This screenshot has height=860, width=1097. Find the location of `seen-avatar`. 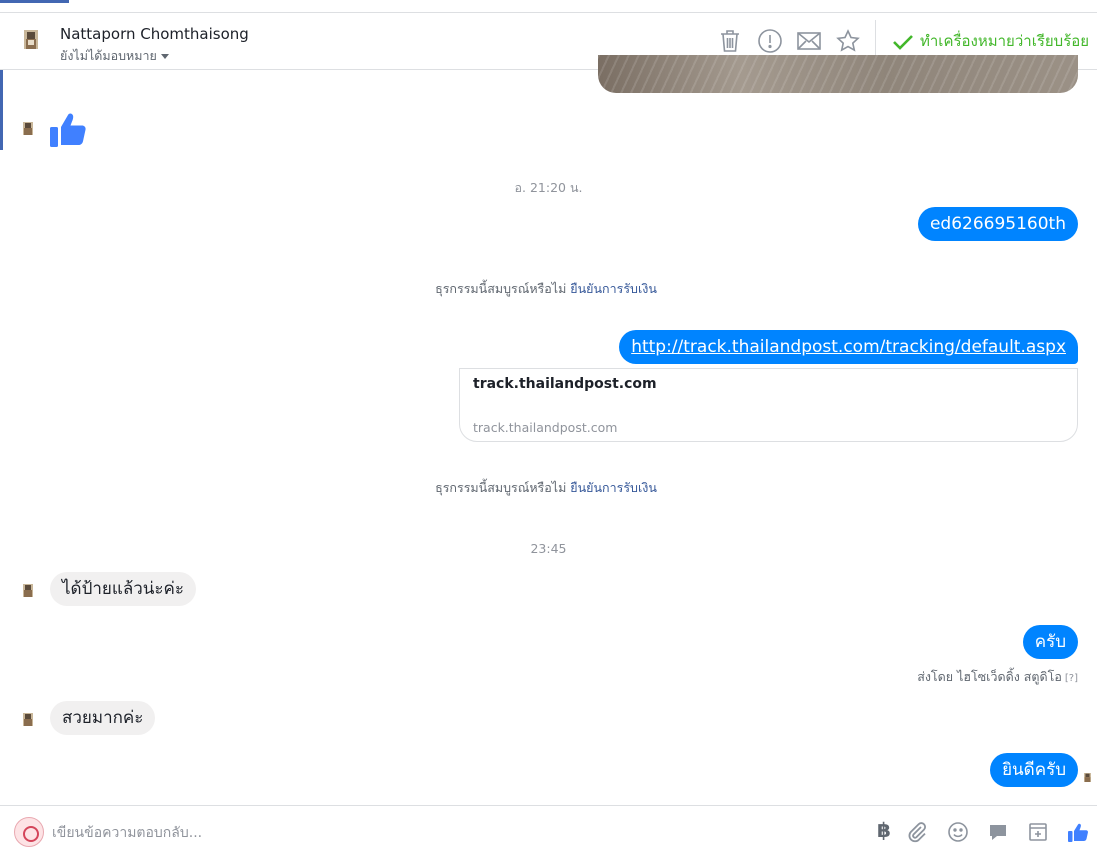

seen-avatar is located at coordinates (1087, 777).